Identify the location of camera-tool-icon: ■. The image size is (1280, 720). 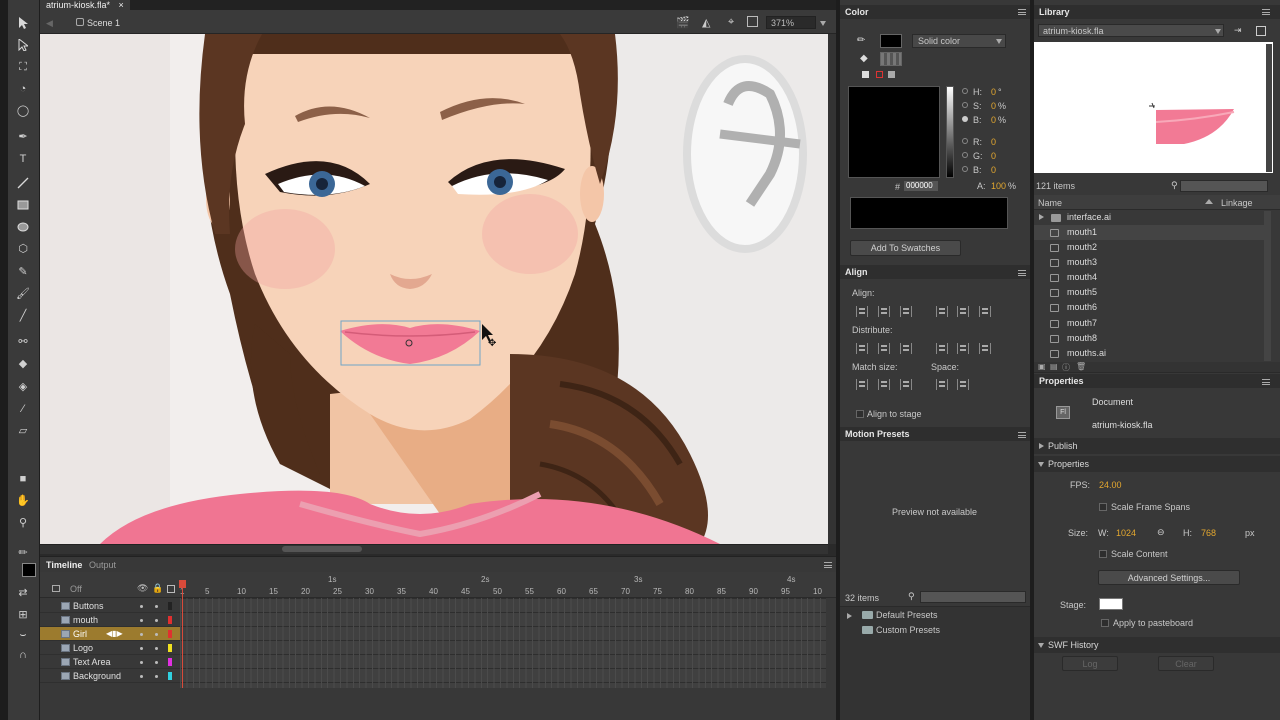
(23, 479).